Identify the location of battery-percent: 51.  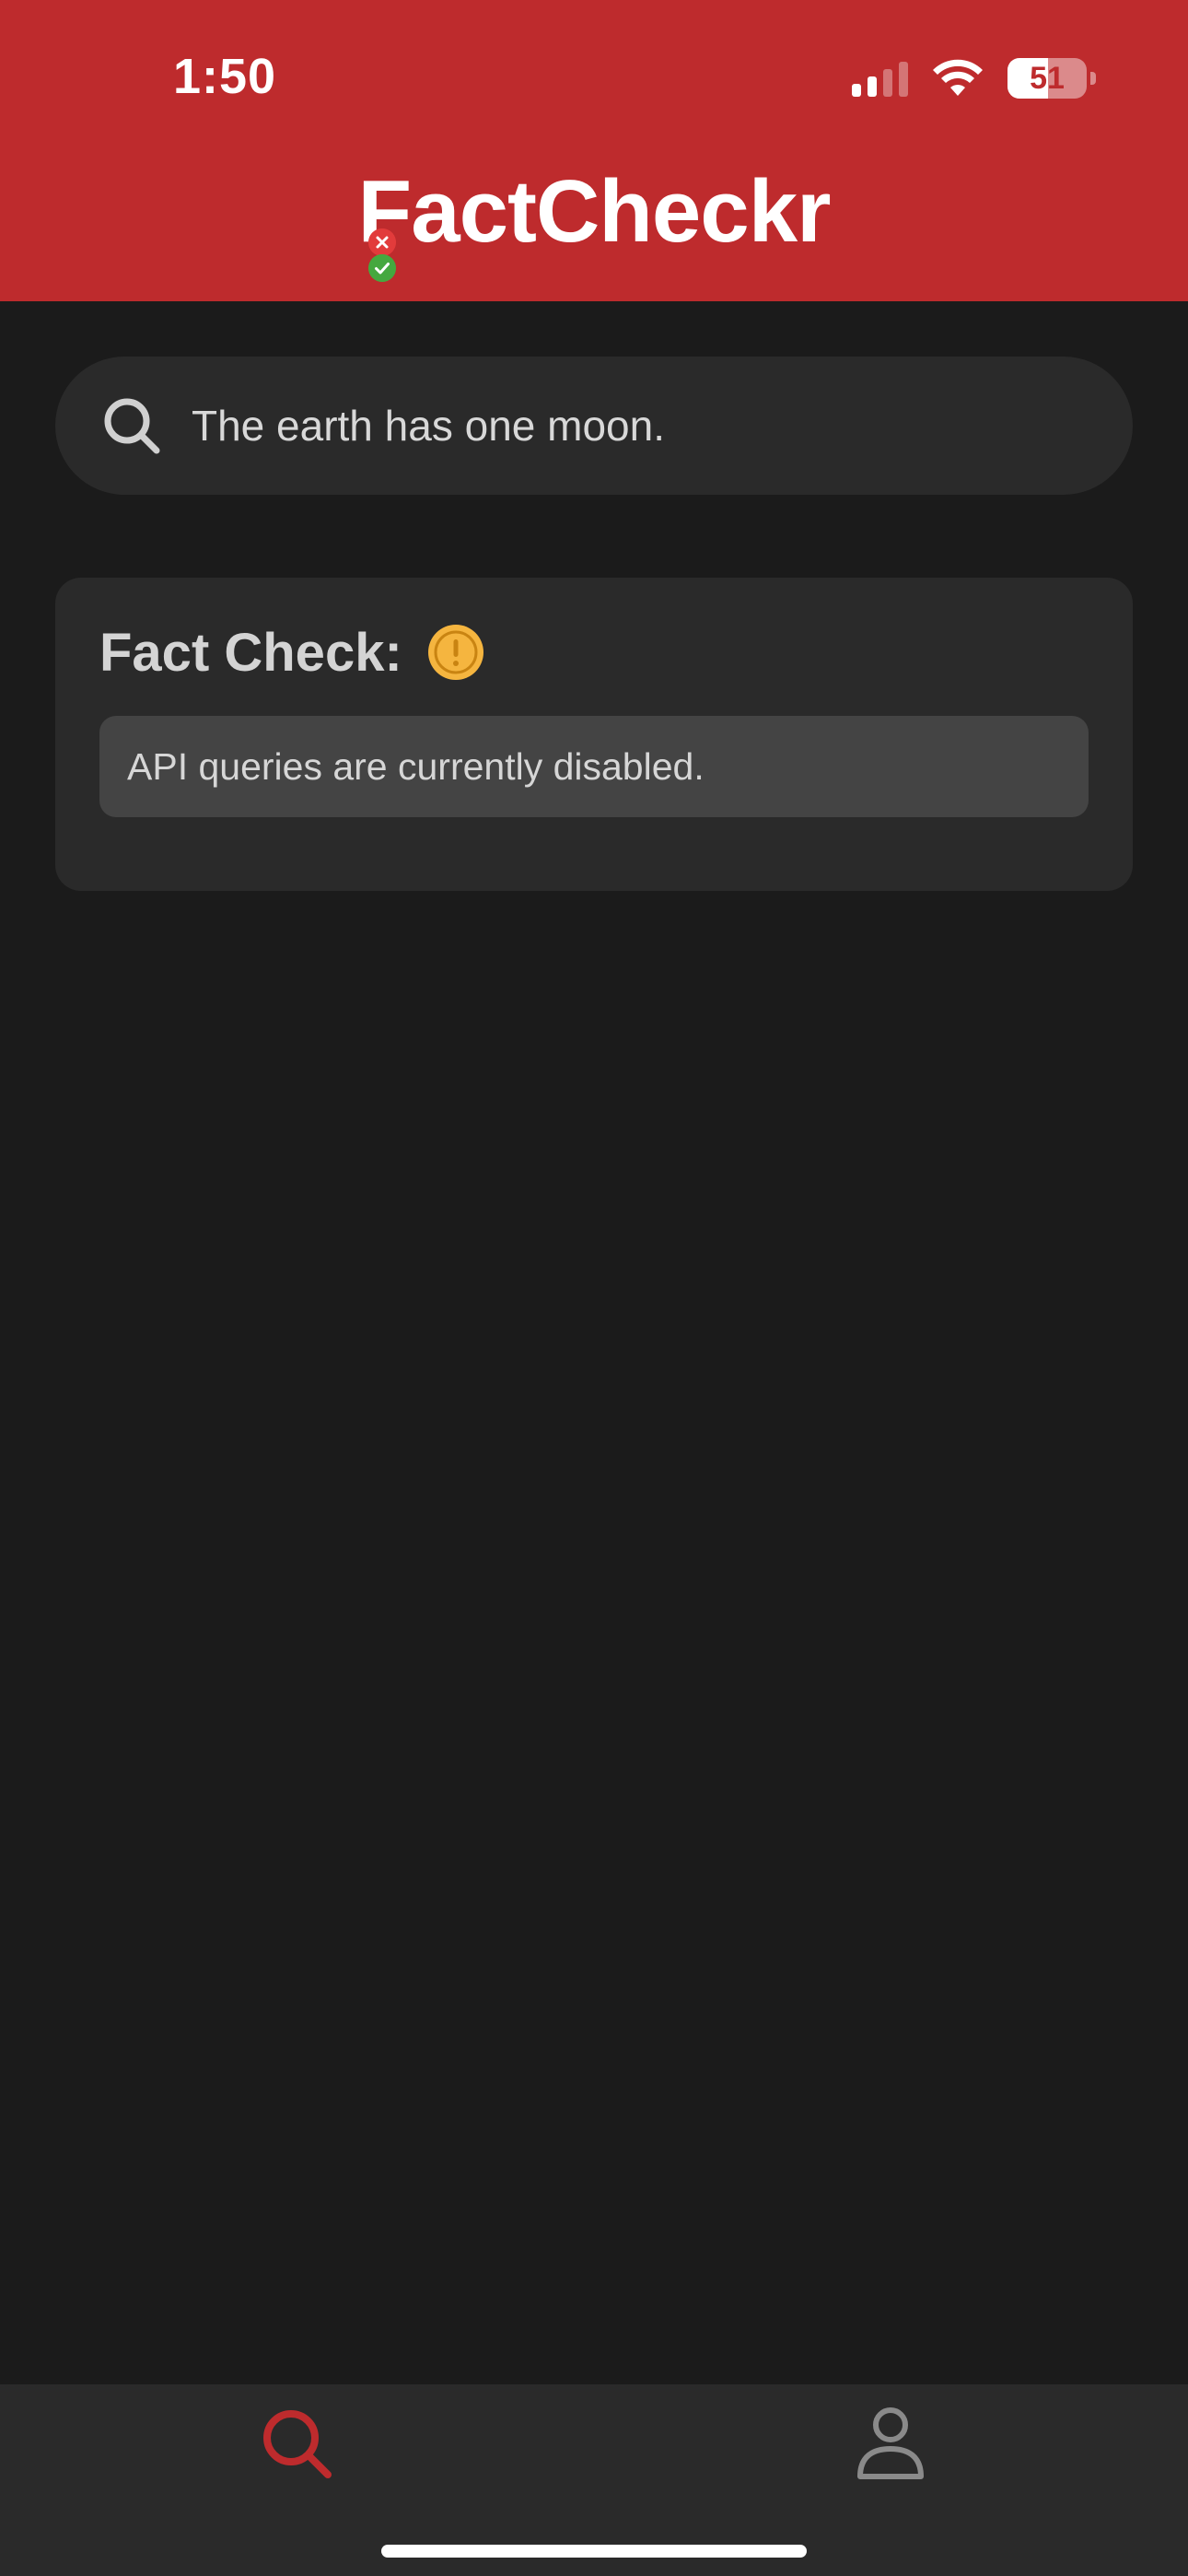
(1047, 78).